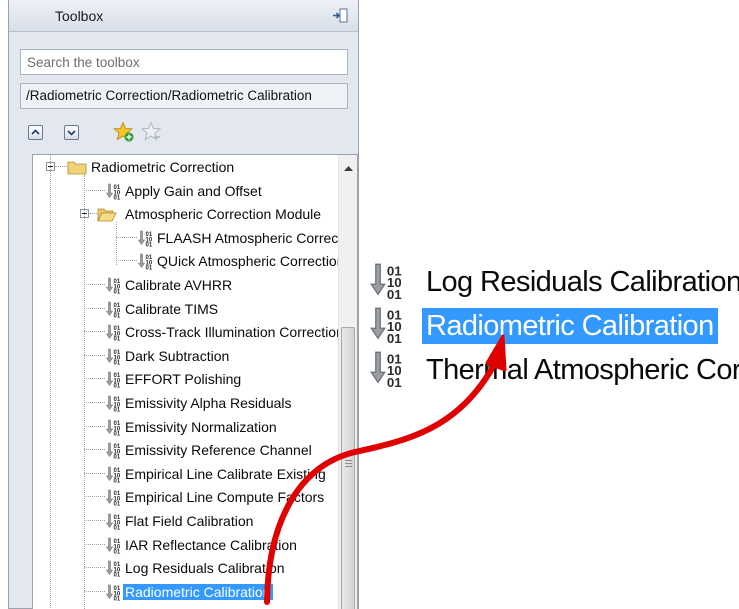 The image size is (739, 609). What do you see at coordinates (183, 497) in the screenshot?
I see `tree-tool-row: 01 10 01 Empirical Line Compute Factors` at bounding box center [183, 497].